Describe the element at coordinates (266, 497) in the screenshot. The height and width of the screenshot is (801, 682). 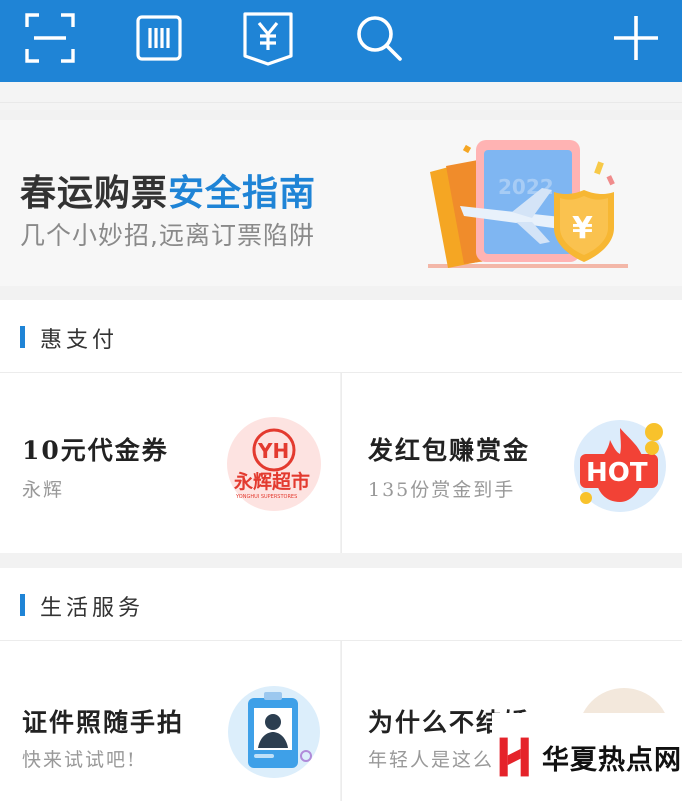
I see `logo-small-caption: YONGHUI SUPERSTORES` at that location.